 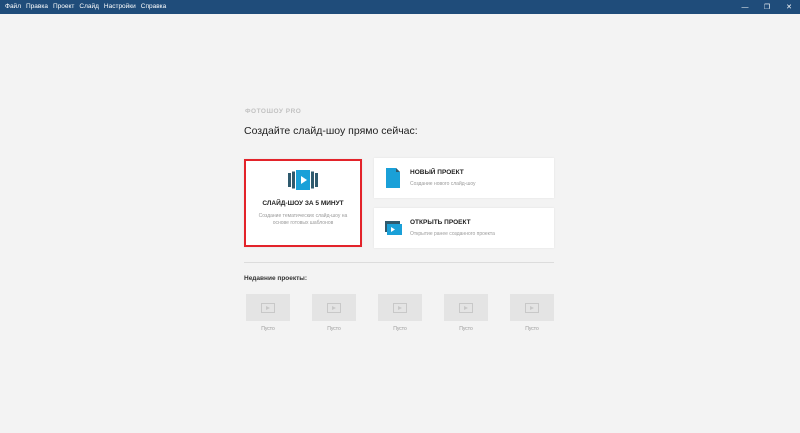 I want to click on open-project-subtitle: Открытие ранее созданного проекта, so click(x=452, y=234).